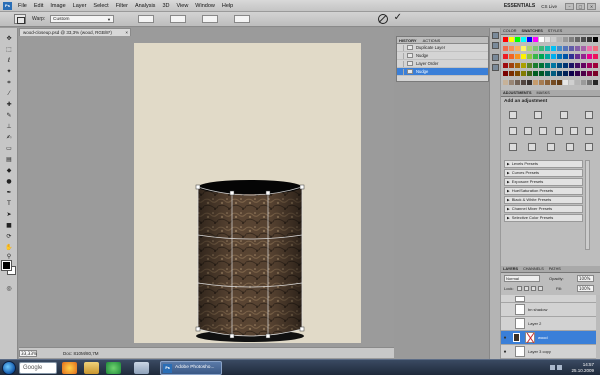  I want to click on lock-transparency-icon, so click(519, 288).